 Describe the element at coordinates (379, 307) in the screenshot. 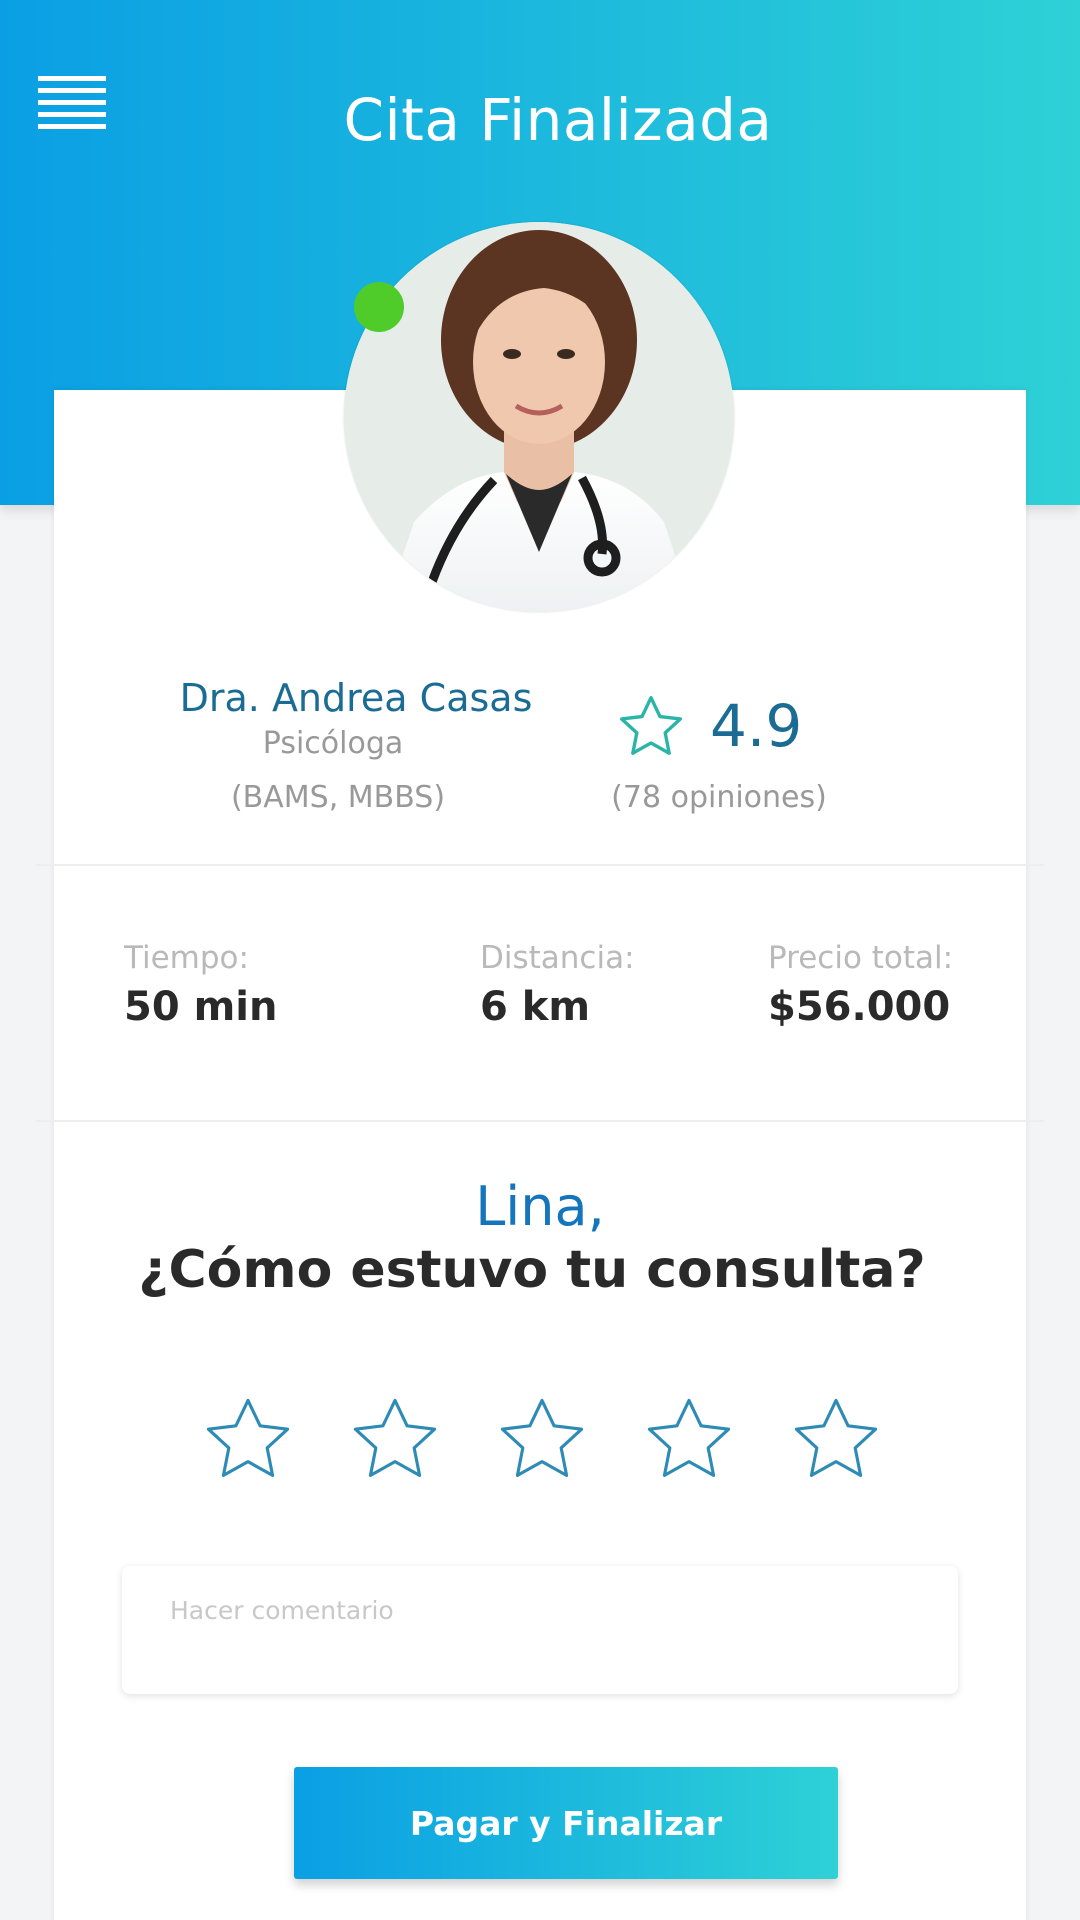

I see `online-status-indicator` at that location.